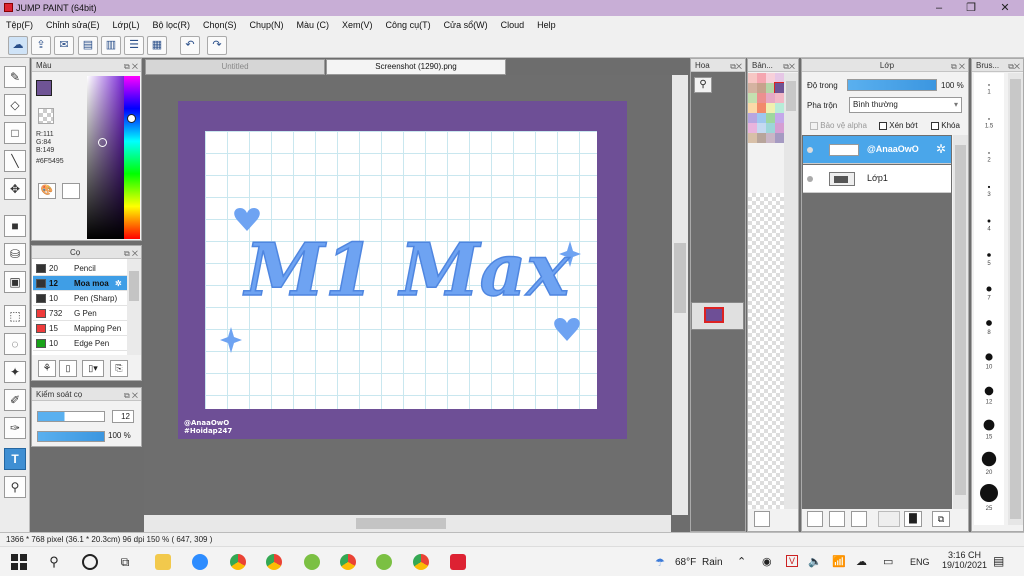 The image size is (1024, 576). What do you see at coordinates (111, 45) in the screenshot?
I see `page-icon: ▥` at bounding box center [111, 45].